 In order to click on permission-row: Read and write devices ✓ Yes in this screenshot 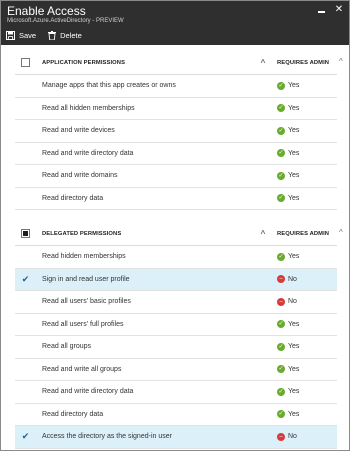, I will do `click(176, 131)`.